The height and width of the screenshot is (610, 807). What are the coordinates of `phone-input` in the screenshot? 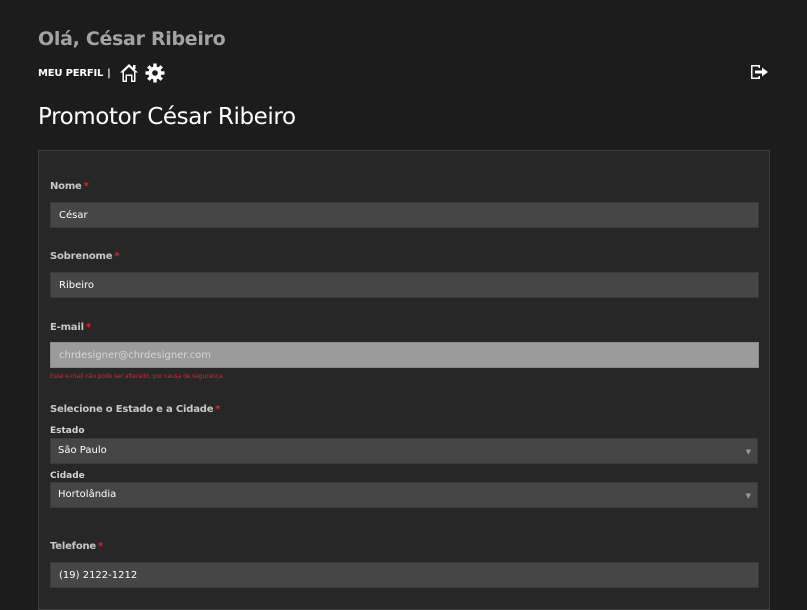 It's located at (404, 575).